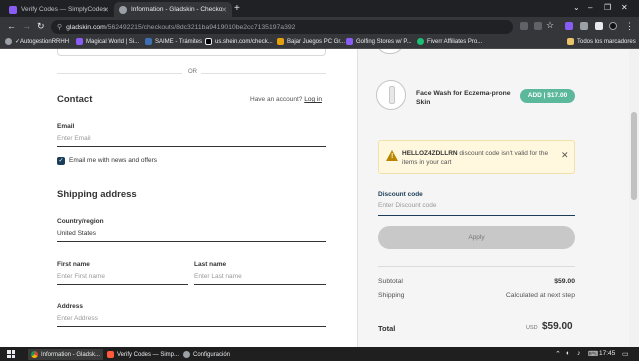 The width and height of the screenshot is (639, 361). I want to click on simplycodes-favicon-icon, so click(13, 9).